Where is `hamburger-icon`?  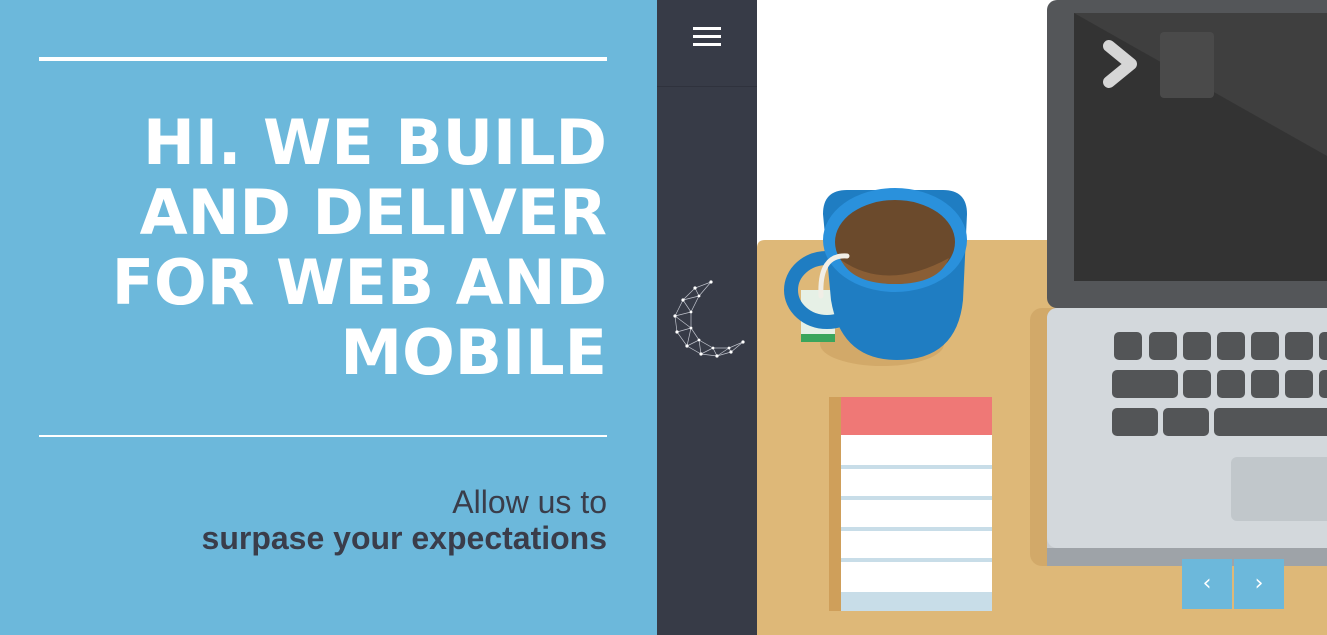
hamburger-icon is located at coordinates (707, 37).